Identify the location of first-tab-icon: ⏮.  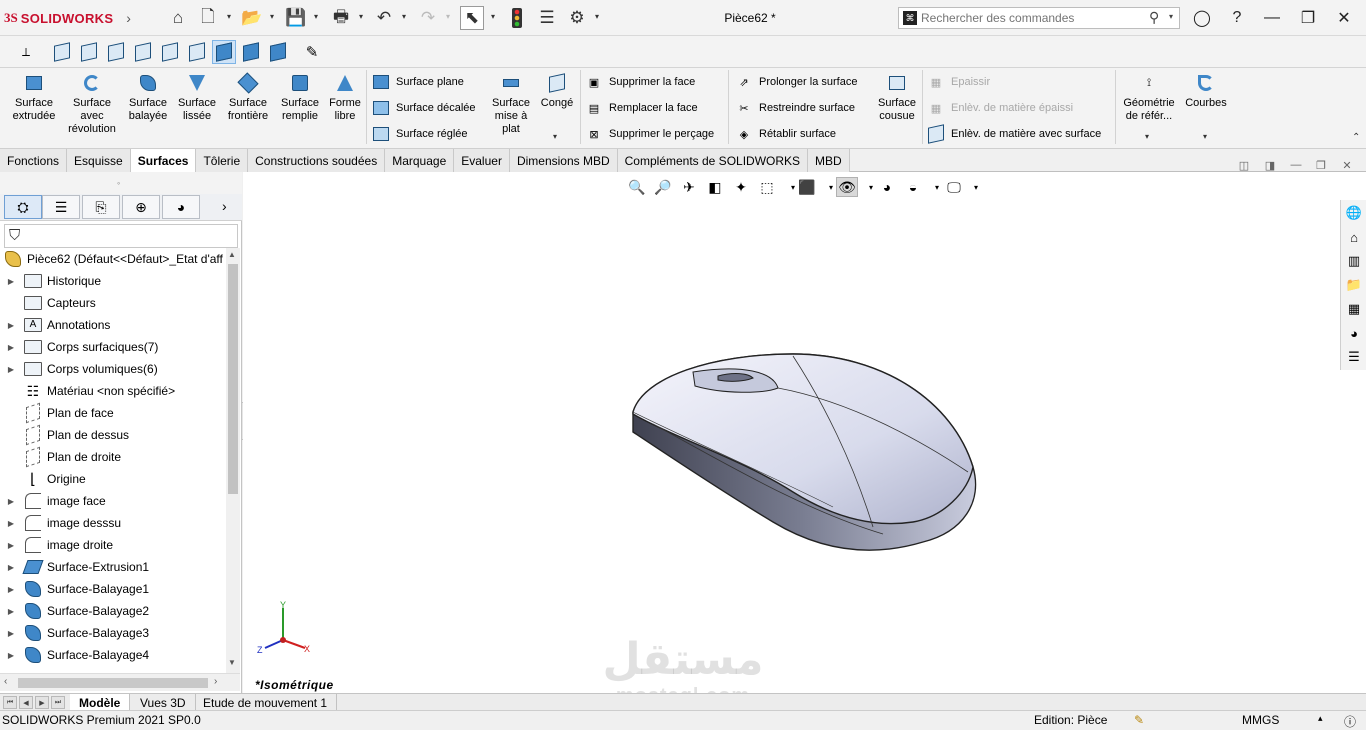
(10, 702).